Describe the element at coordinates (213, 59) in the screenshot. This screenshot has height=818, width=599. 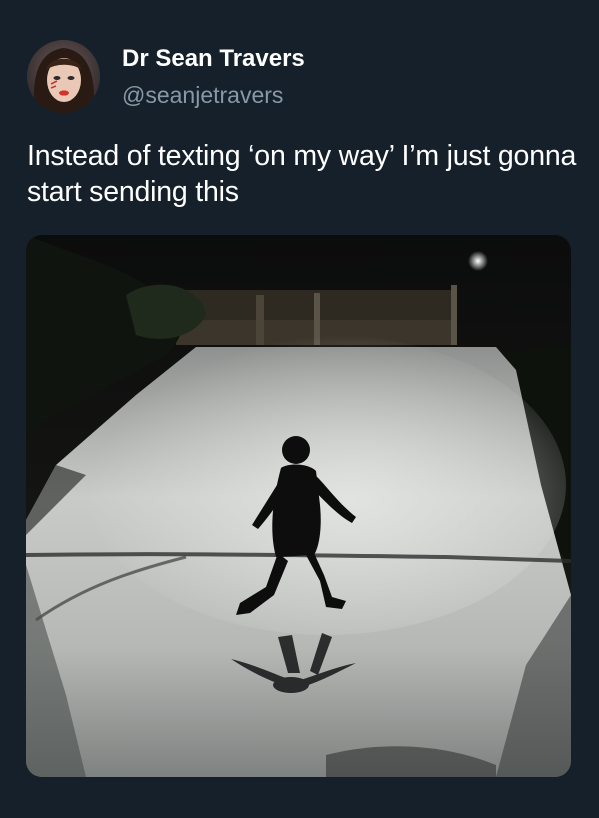
I see `author-display-name: Dr Sean Travers` at that location.